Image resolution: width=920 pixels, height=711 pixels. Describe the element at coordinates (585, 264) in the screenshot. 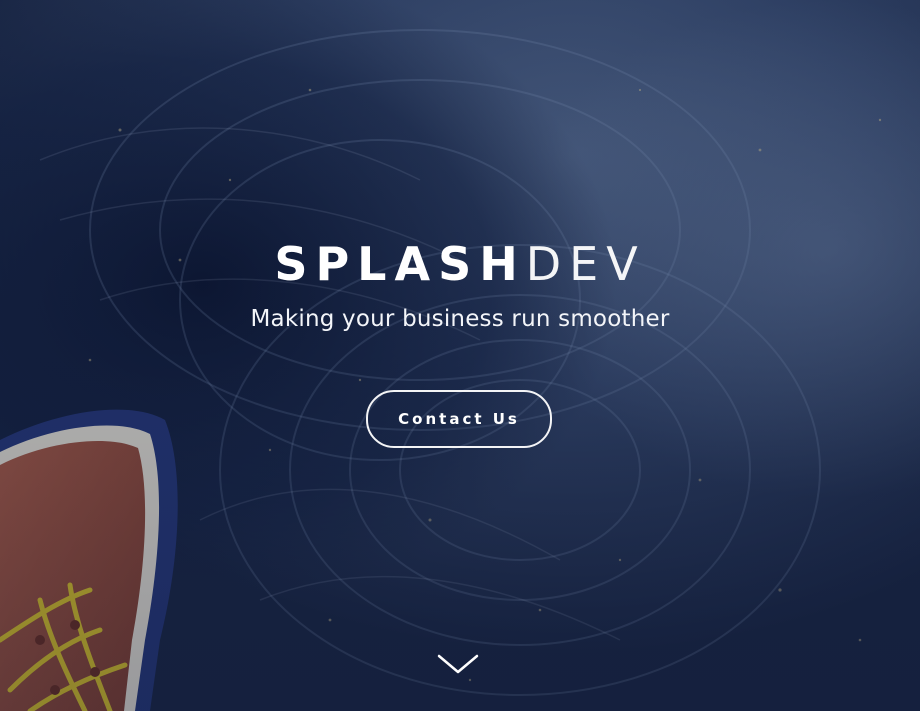

I see `logo-light-text: DEV` at that location.